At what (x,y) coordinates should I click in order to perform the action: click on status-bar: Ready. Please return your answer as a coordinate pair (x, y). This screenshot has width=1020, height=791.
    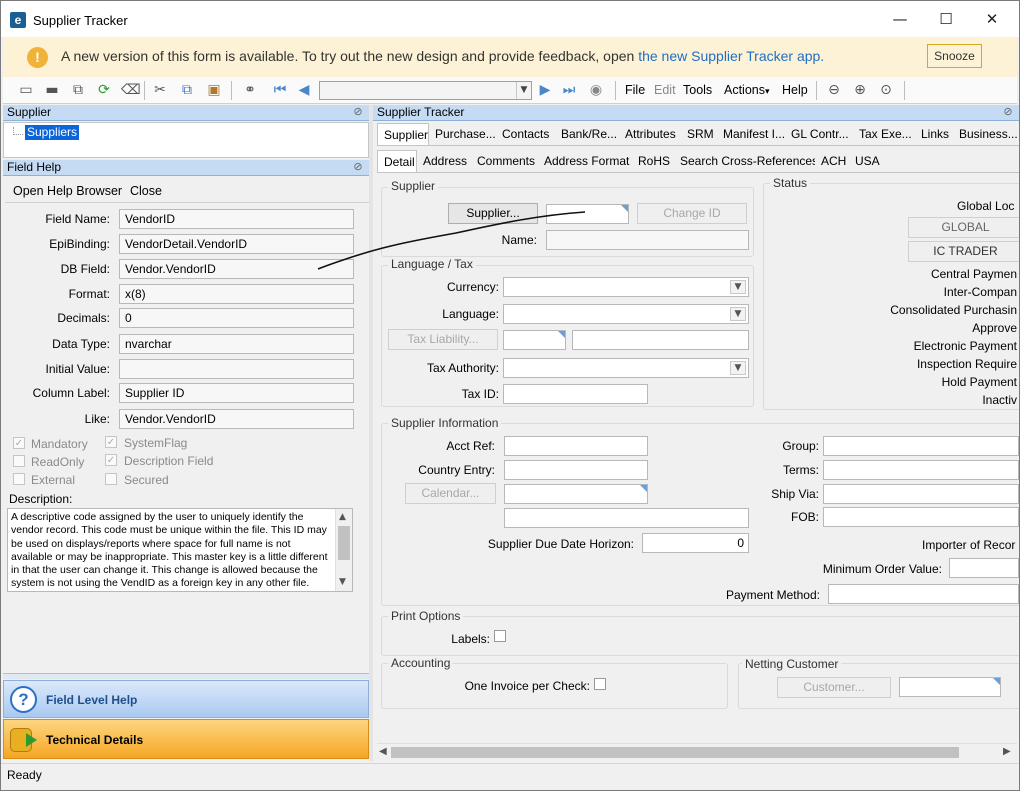
    Looking at the image, I should click on (510, 776).